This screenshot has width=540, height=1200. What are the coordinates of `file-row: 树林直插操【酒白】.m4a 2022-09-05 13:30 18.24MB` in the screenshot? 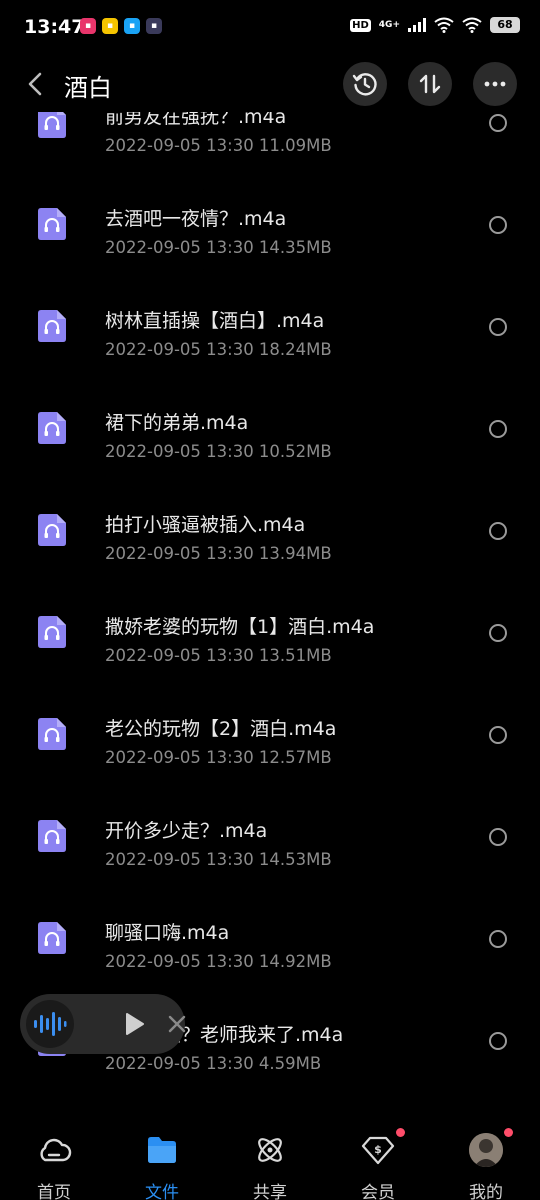 It's located at (270, 343).